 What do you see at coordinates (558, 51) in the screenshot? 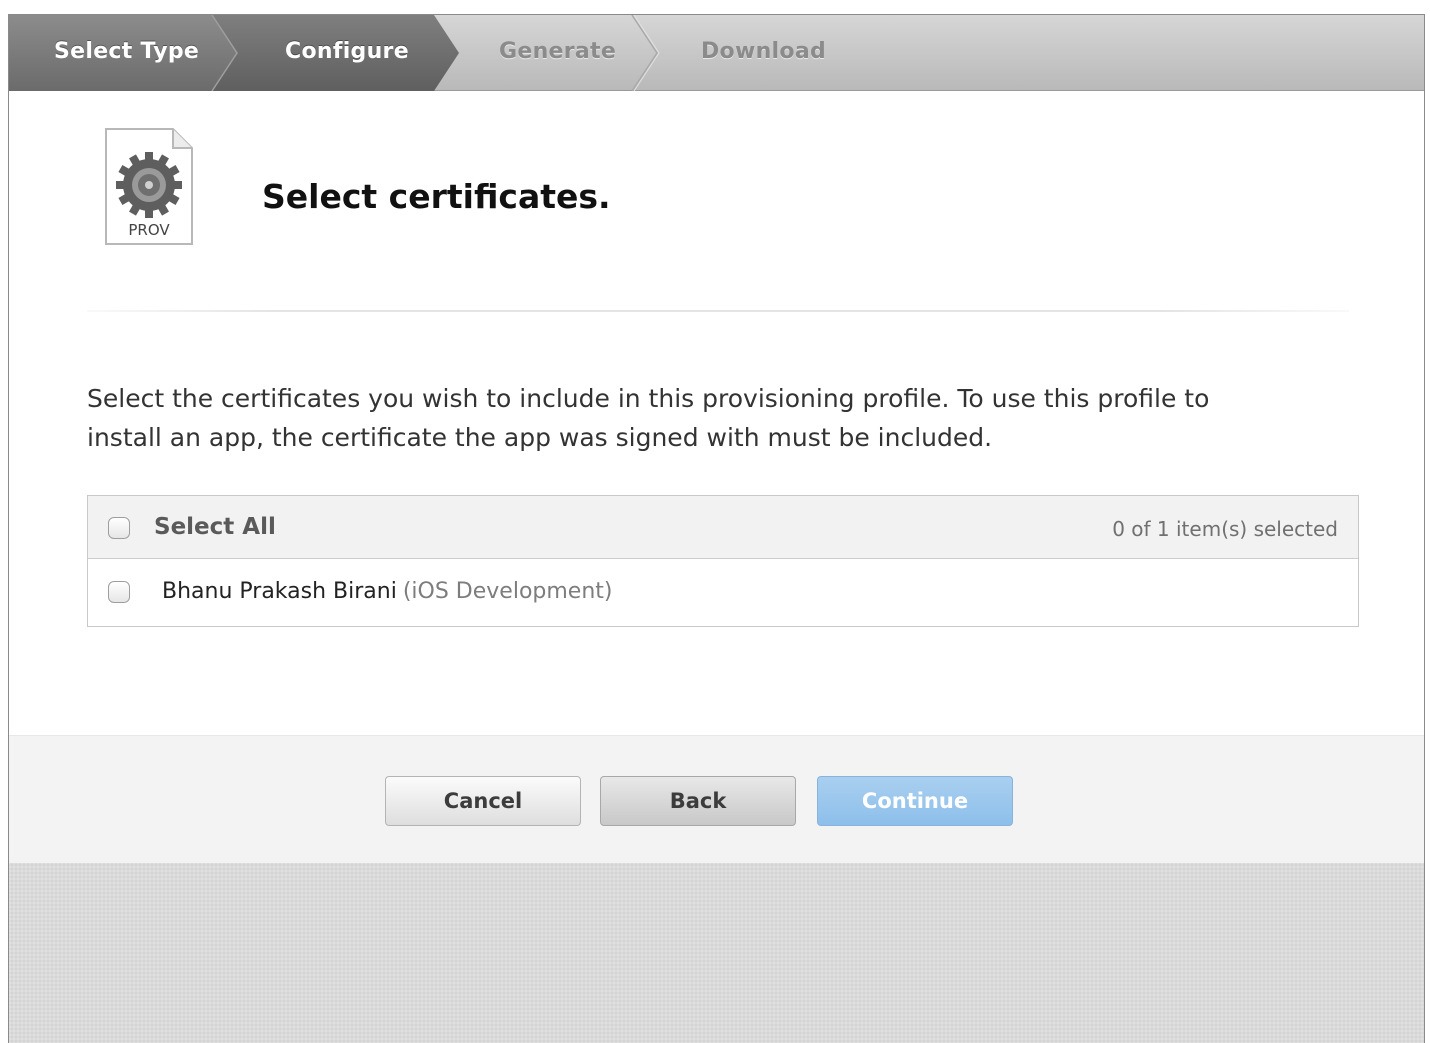
I see `step-generate: Generate` at bounding box center [558, 51].